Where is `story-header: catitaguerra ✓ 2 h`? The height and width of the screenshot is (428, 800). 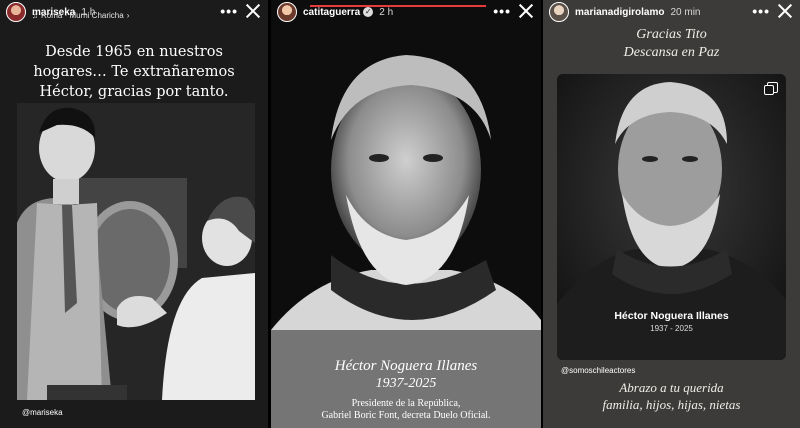 story-header: catitaguerra ✓ 2 h is located at coordinates (406, 12).